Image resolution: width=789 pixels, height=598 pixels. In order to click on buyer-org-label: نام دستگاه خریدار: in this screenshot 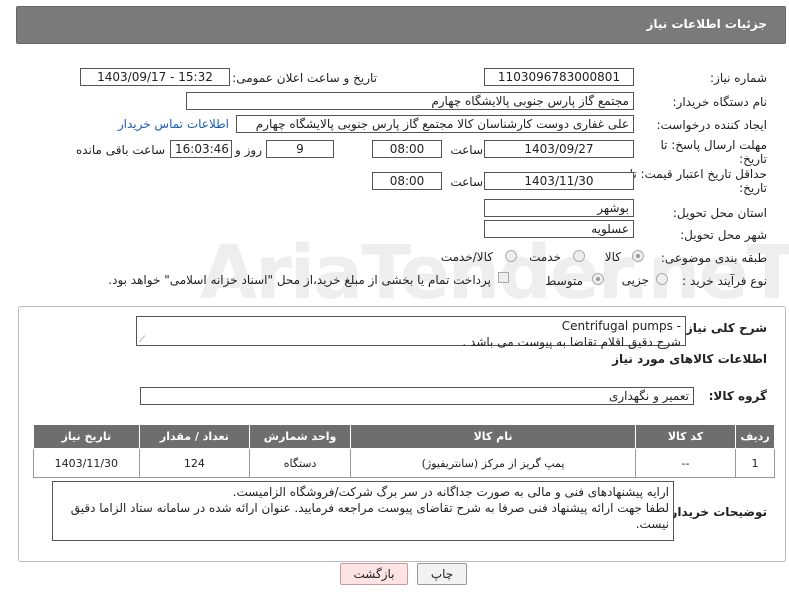, I will do `click(720, 102)`.